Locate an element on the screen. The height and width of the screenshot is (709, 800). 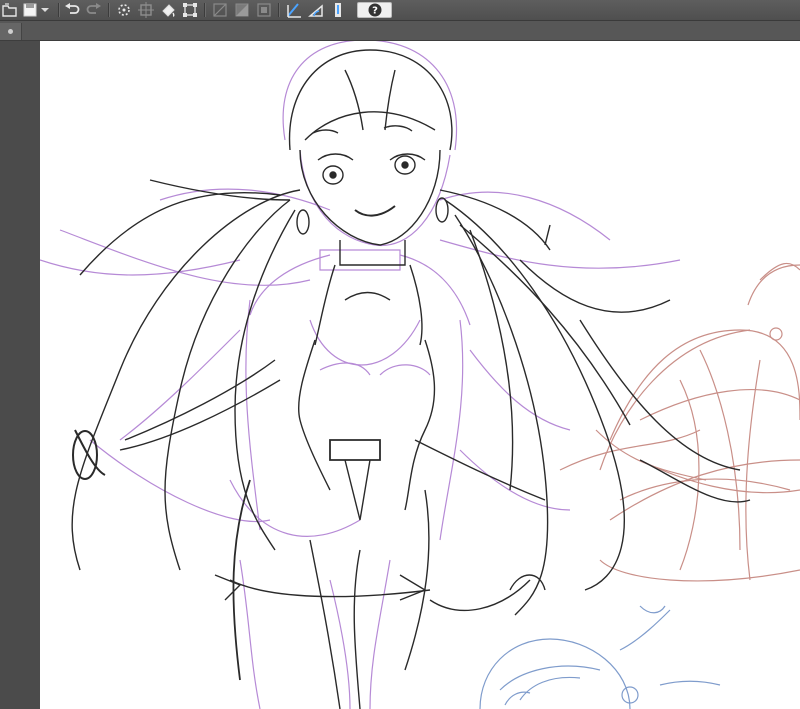
undo-icon is located at coordinates (72, 8).